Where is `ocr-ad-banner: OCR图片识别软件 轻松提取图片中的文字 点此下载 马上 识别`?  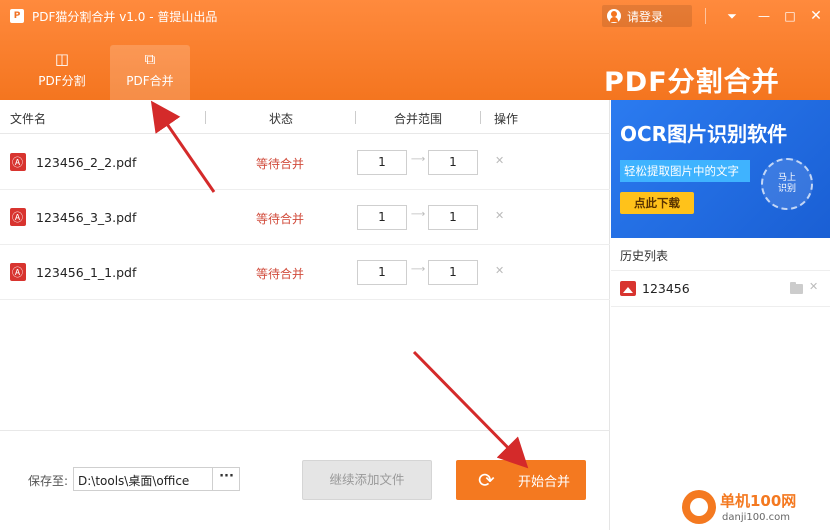 ocr-ad-banner: OCR图片识别软件 轻松提取图片中的文字 点此下载 马上 识别 is located at coordinates (720, 169).